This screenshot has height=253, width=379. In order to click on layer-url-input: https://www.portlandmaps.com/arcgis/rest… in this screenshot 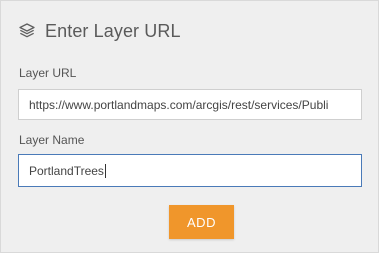, I will do `click(190, 104)`.